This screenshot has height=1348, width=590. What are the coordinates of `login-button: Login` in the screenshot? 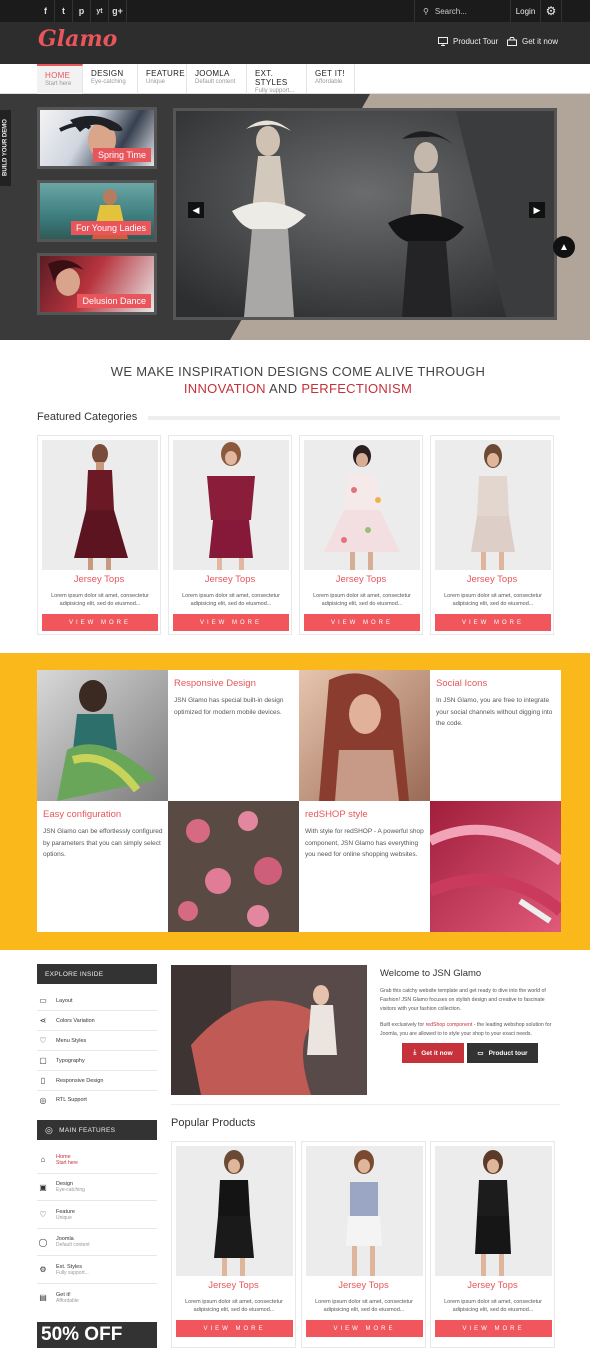 It's located at (525, 11).